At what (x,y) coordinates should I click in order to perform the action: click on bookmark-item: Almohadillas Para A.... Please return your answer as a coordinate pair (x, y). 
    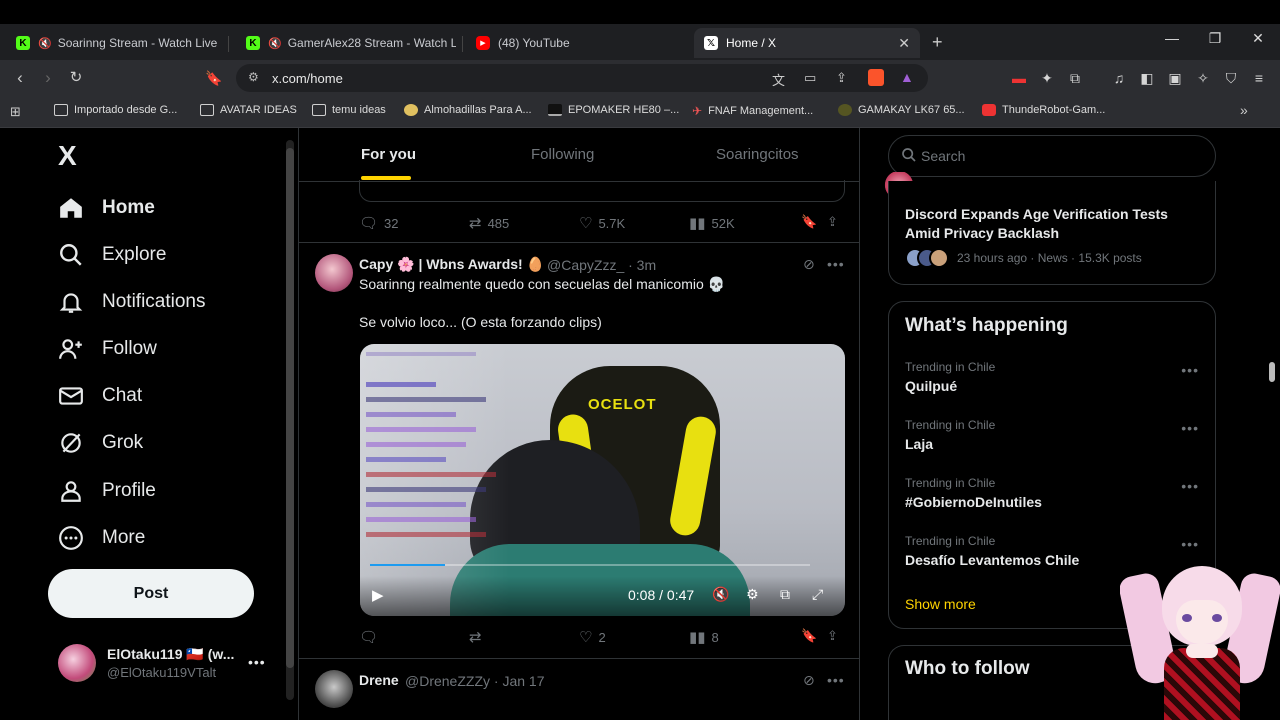
    Looking at the image, I should click on (468, 110).